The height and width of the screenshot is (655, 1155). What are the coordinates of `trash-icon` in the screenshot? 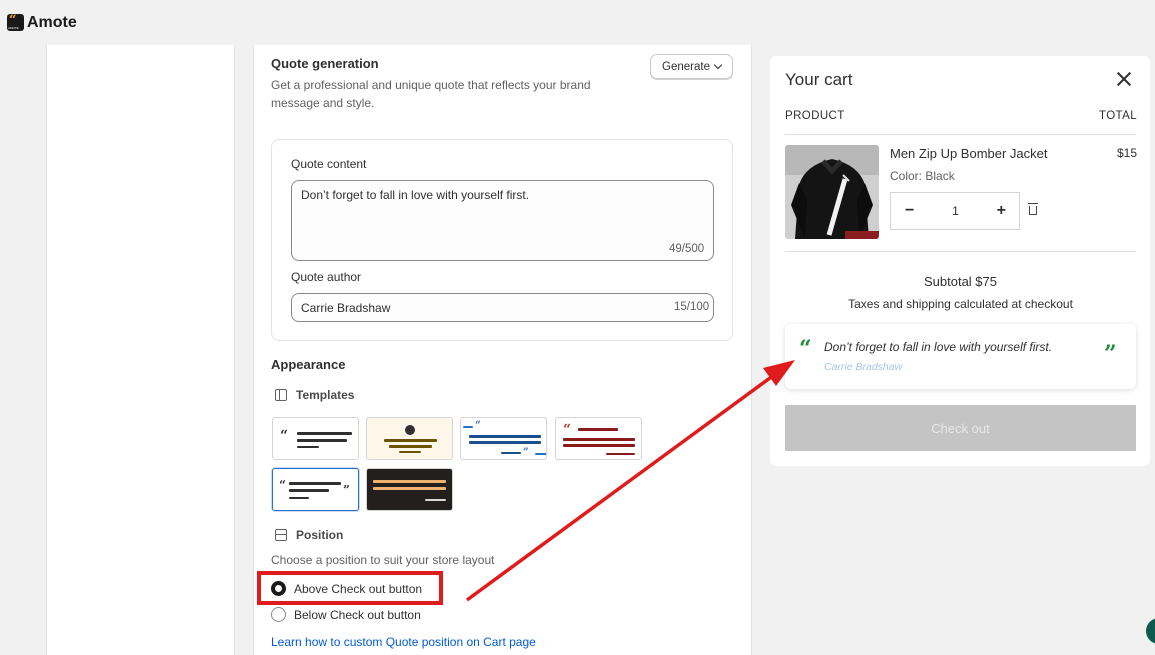 It's located at (1033, 209).